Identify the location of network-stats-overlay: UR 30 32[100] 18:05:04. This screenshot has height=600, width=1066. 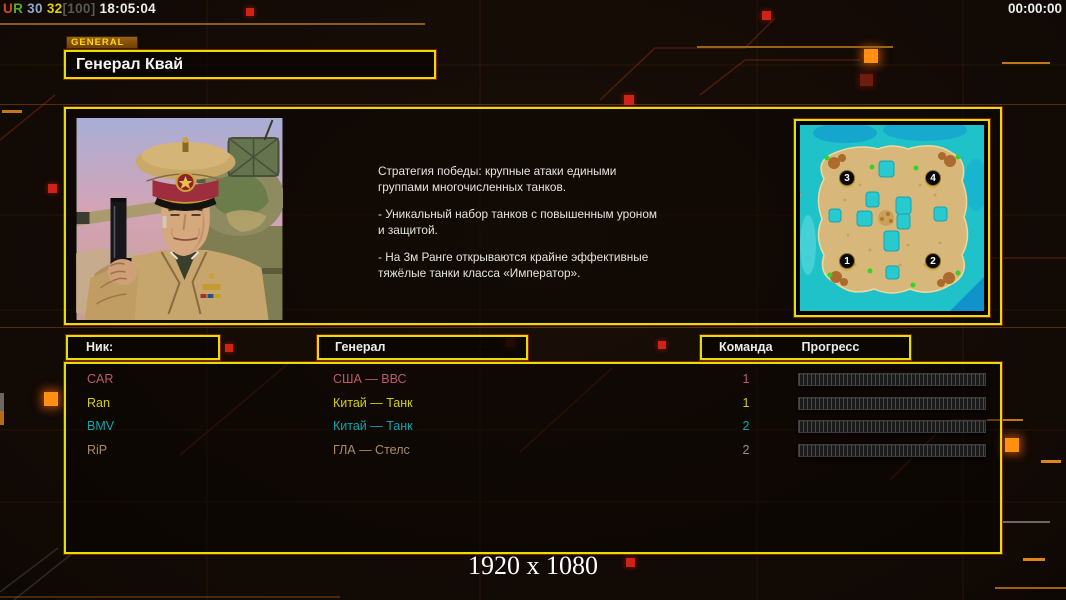
(79, 8).